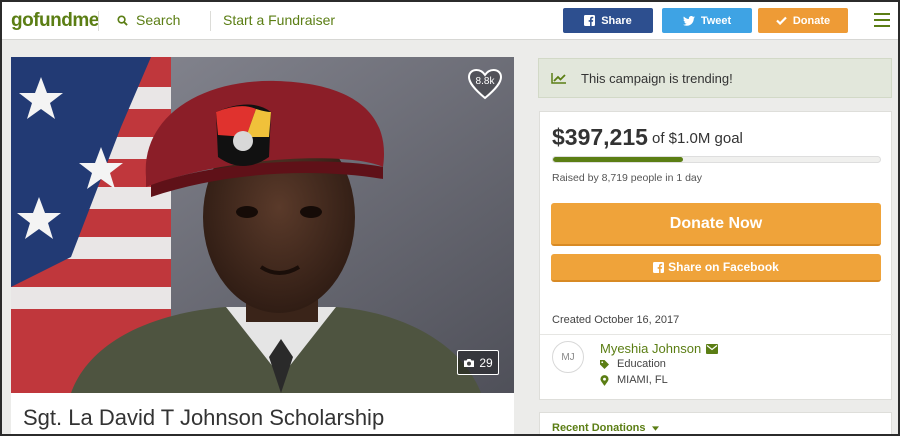  Describe the element at coordinates (158, 20) in the screenshot. I see `search-label: Search` at that location.